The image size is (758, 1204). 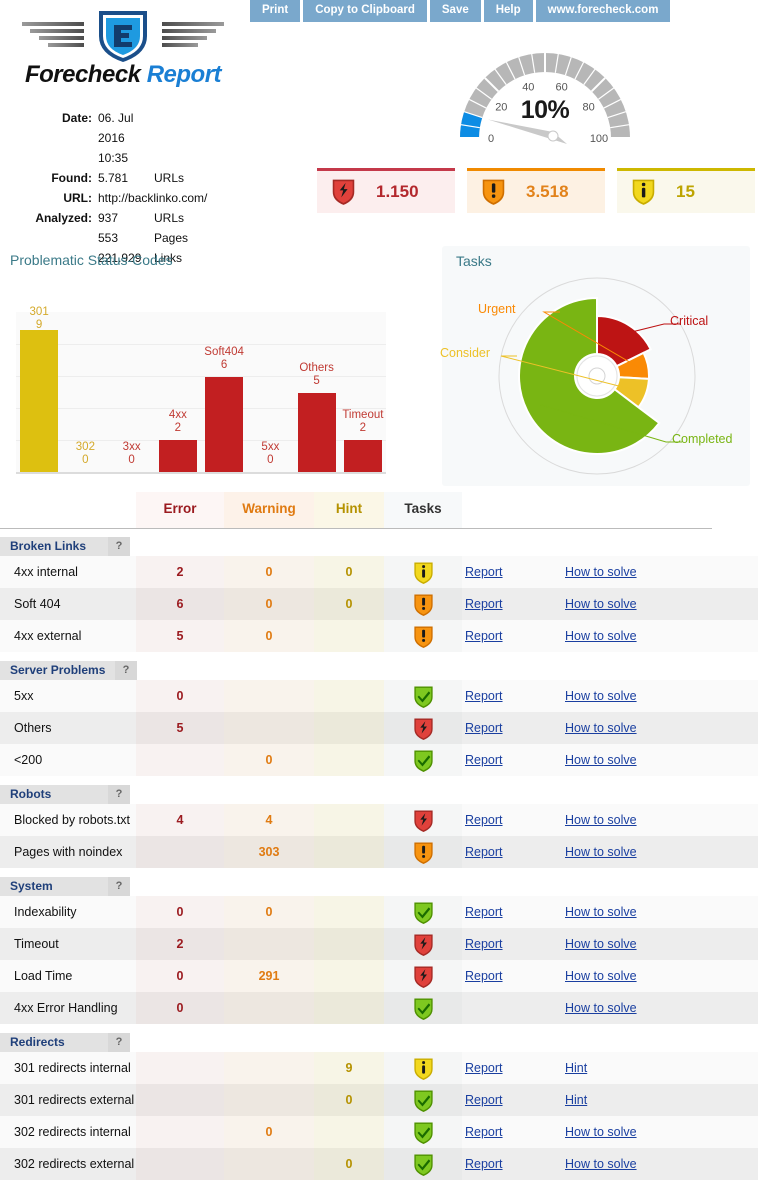 I want to click on save-button: Save, so click(x=455, y=11).